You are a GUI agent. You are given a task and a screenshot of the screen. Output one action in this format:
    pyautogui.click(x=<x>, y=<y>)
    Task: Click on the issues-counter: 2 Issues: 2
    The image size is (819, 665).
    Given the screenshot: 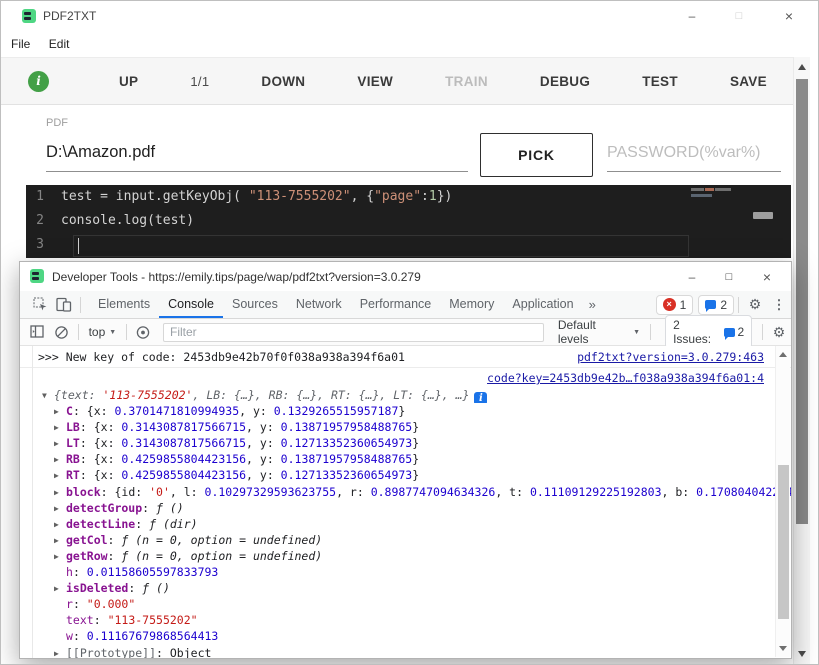 What is the action you would take?
    pyautogui.click(x=709, y=332)
    